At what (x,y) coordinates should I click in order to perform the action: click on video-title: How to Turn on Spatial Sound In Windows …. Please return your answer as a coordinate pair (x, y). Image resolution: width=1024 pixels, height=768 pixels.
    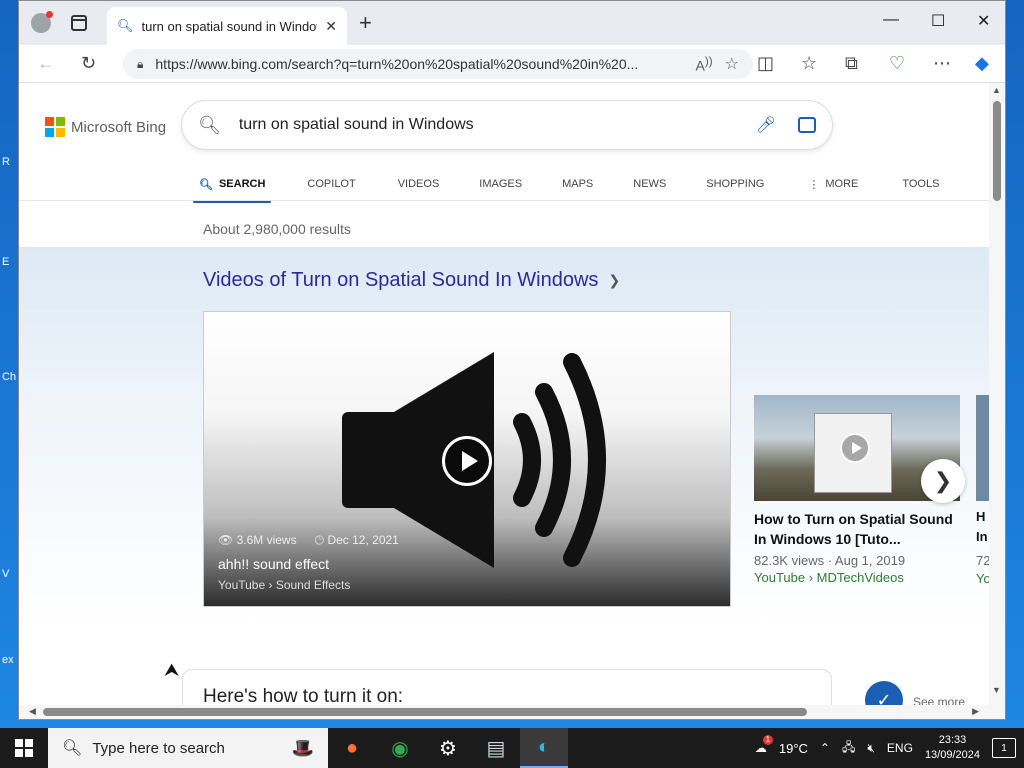
    Looking at the image, I should click on (857, 529).